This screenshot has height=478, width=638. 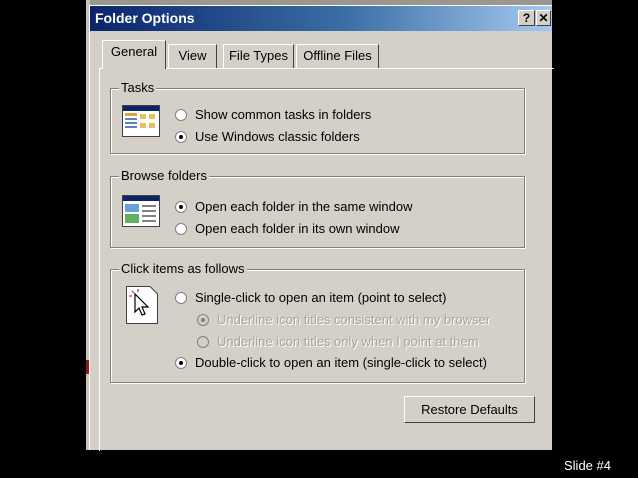 I want to click on close-button: ✕, so click(x=543, y=18).